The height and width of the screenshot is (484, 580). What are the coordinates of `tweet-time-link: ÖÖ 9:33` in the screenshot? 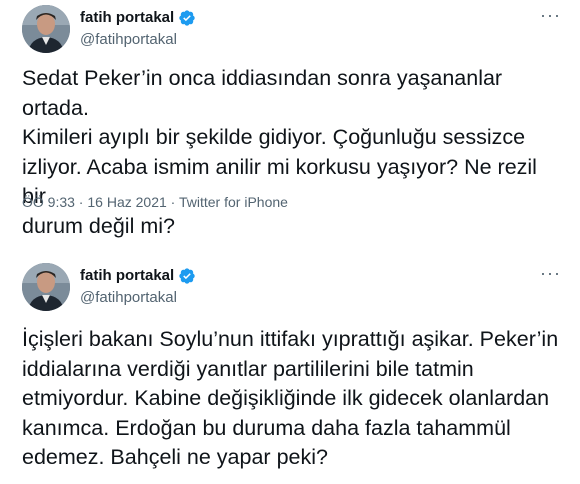 It's located at (48, 202).